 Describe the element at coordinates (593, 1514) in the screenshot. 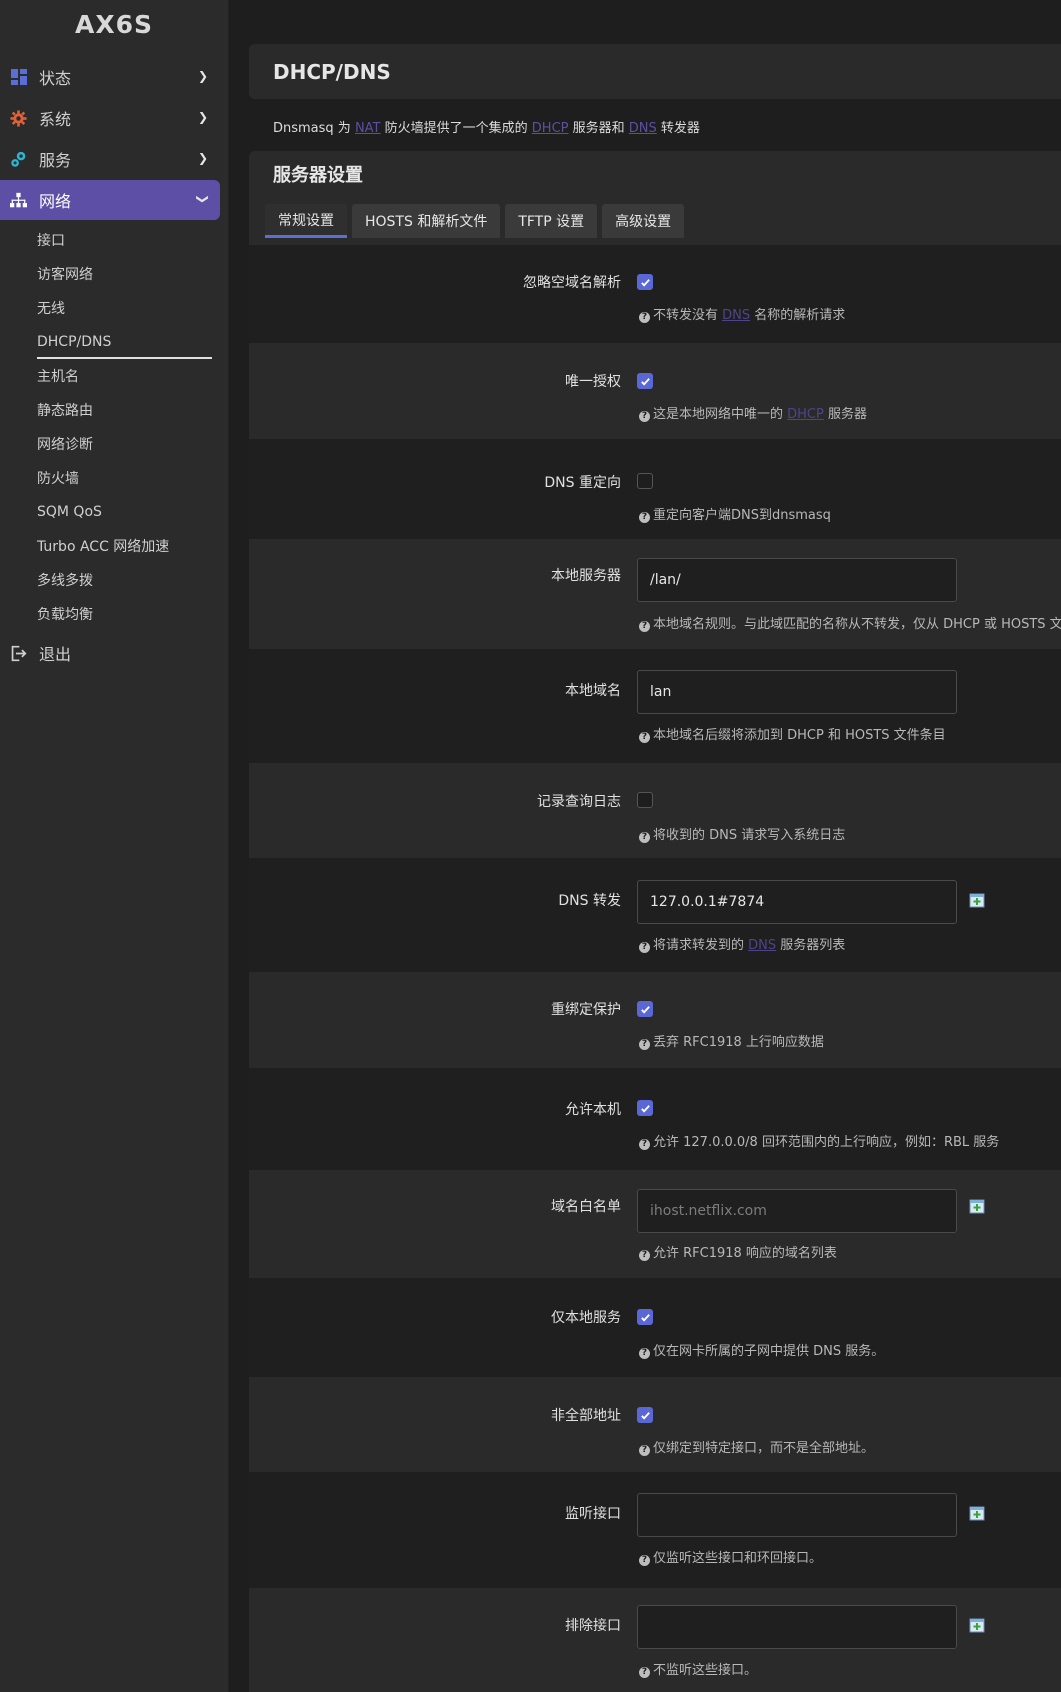

I see `field-label: 监听接口` at that location.